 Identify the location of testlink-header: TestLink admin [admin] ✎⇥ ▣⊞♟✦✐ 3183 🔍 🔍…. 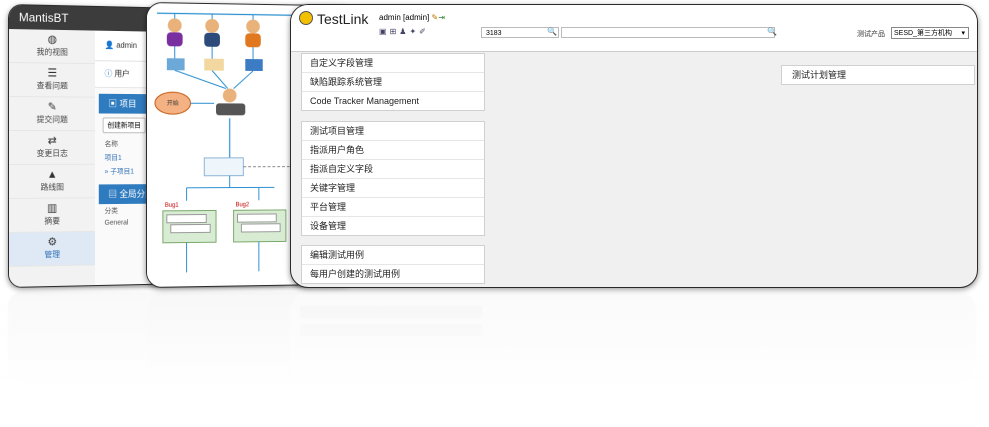
(634, 28).